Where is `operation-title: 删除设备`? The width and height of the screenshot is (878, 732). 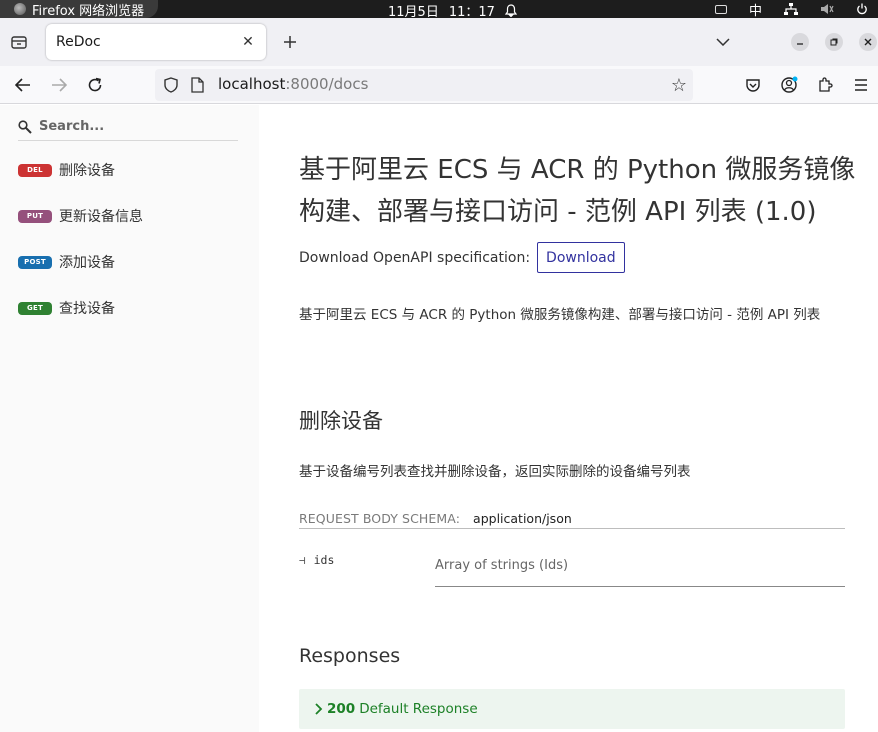 operation-title: 删除设备 is located at coordinates (341, 421).